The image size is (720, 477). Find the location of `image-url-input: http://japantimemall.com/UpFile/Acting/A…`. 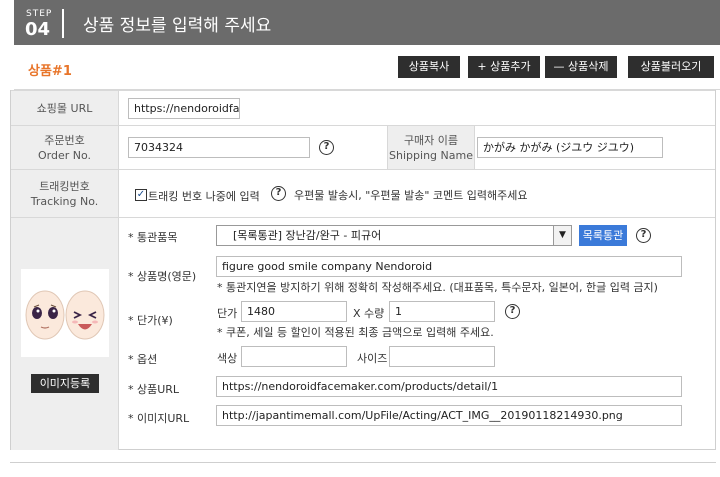

image-url-input: http://japantimemall.com/UpFile/Acting/A… is located at coordinates (449, 415).